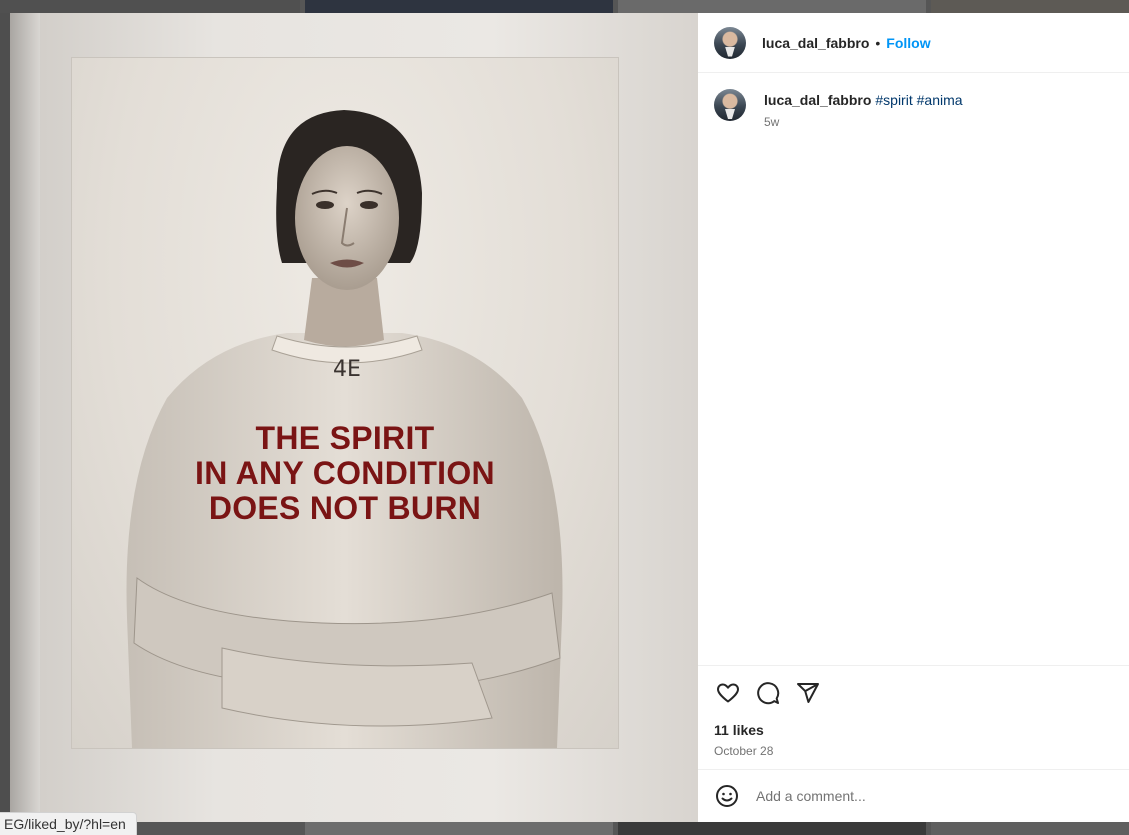 This screenshot has width=1129, height=835. Describe the element at coordinates (815, 43) in the screenshot. I see `header-username: luca_dal_fabbro` at that location.